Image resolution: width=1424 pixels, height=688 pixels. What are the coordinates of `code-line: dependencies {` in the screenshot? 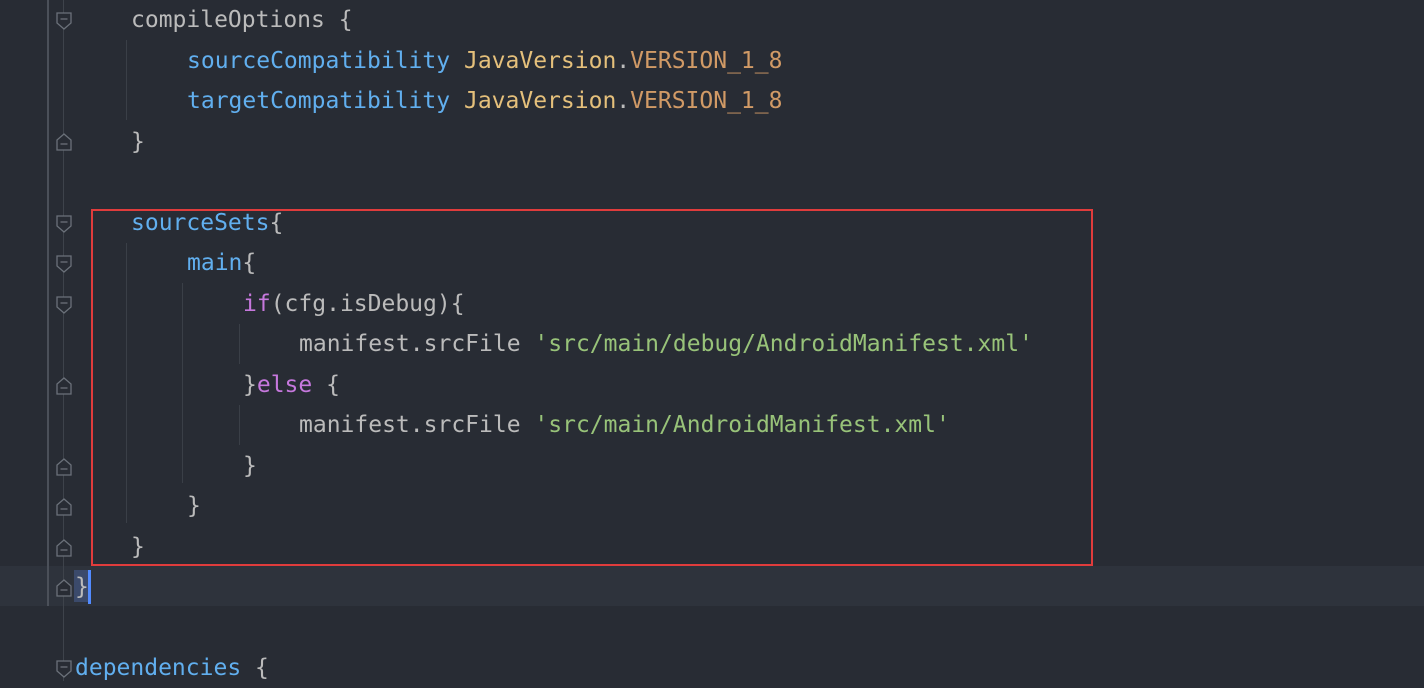 It's located at (712, 668).